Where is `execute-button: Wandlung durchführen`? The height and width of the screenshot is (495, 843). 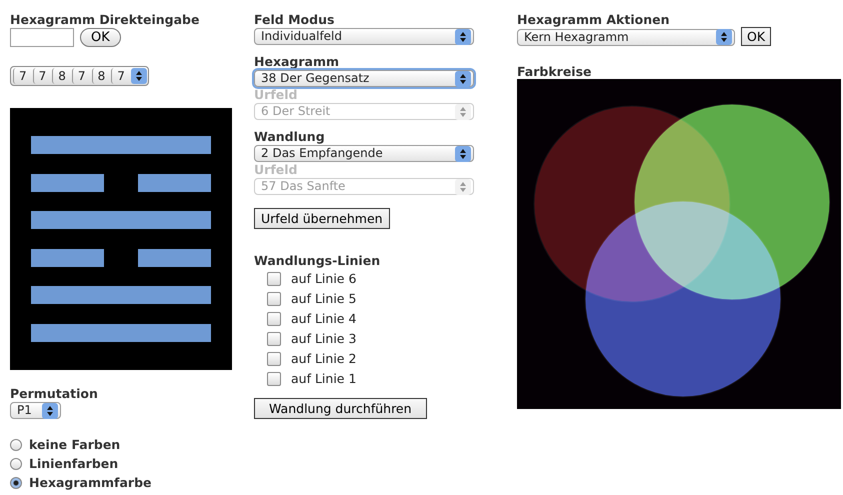 execute-button: Wandlung durchführen is located at coordinates (340, 408).